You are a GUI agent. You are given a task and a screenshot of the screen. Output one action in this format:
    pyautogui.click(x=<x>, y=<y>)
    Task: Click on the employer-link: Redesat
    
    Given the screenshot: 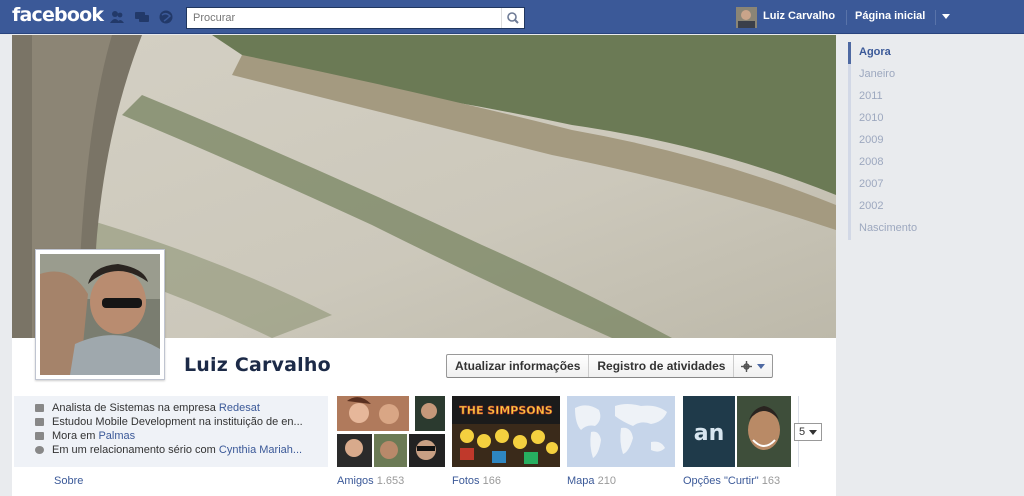 What is the action you would take?
    pyautogui.click(x=239, y=408)
    